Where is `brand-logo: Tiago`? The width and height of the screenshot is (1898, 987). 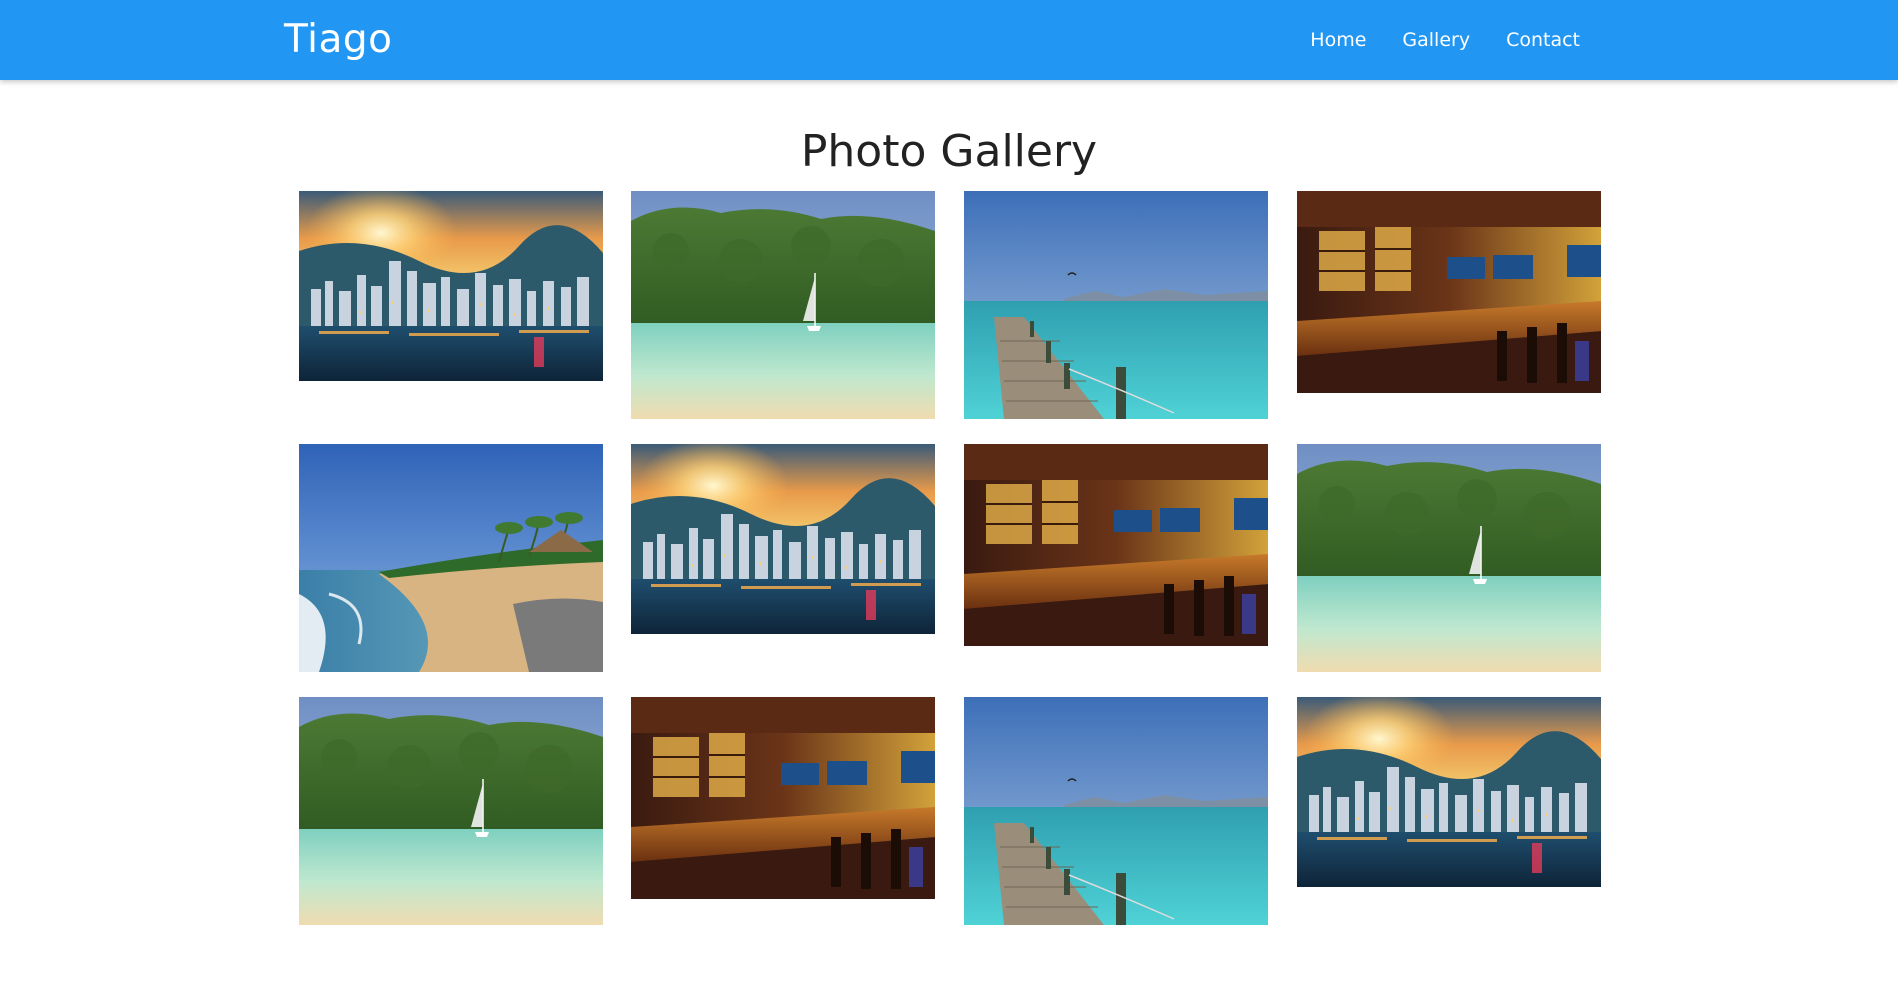 brand-logo: Tiago is located at coordinates (338, 40).